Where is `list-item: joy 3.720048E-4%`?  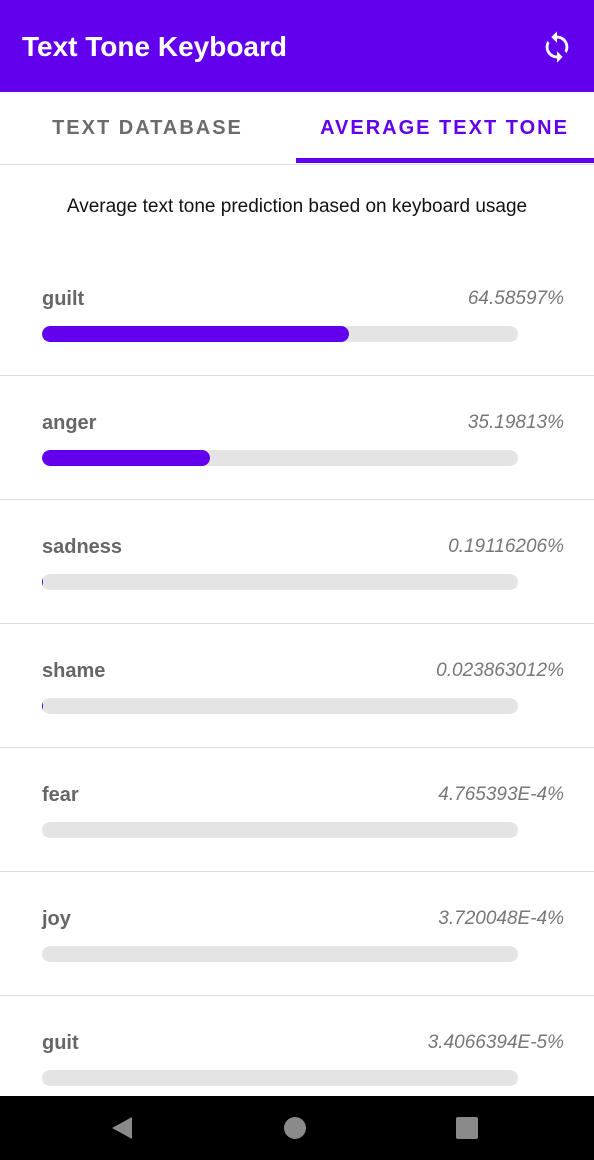
list-item: joy 3.720048E-4% is located at coordinates (297, 934).